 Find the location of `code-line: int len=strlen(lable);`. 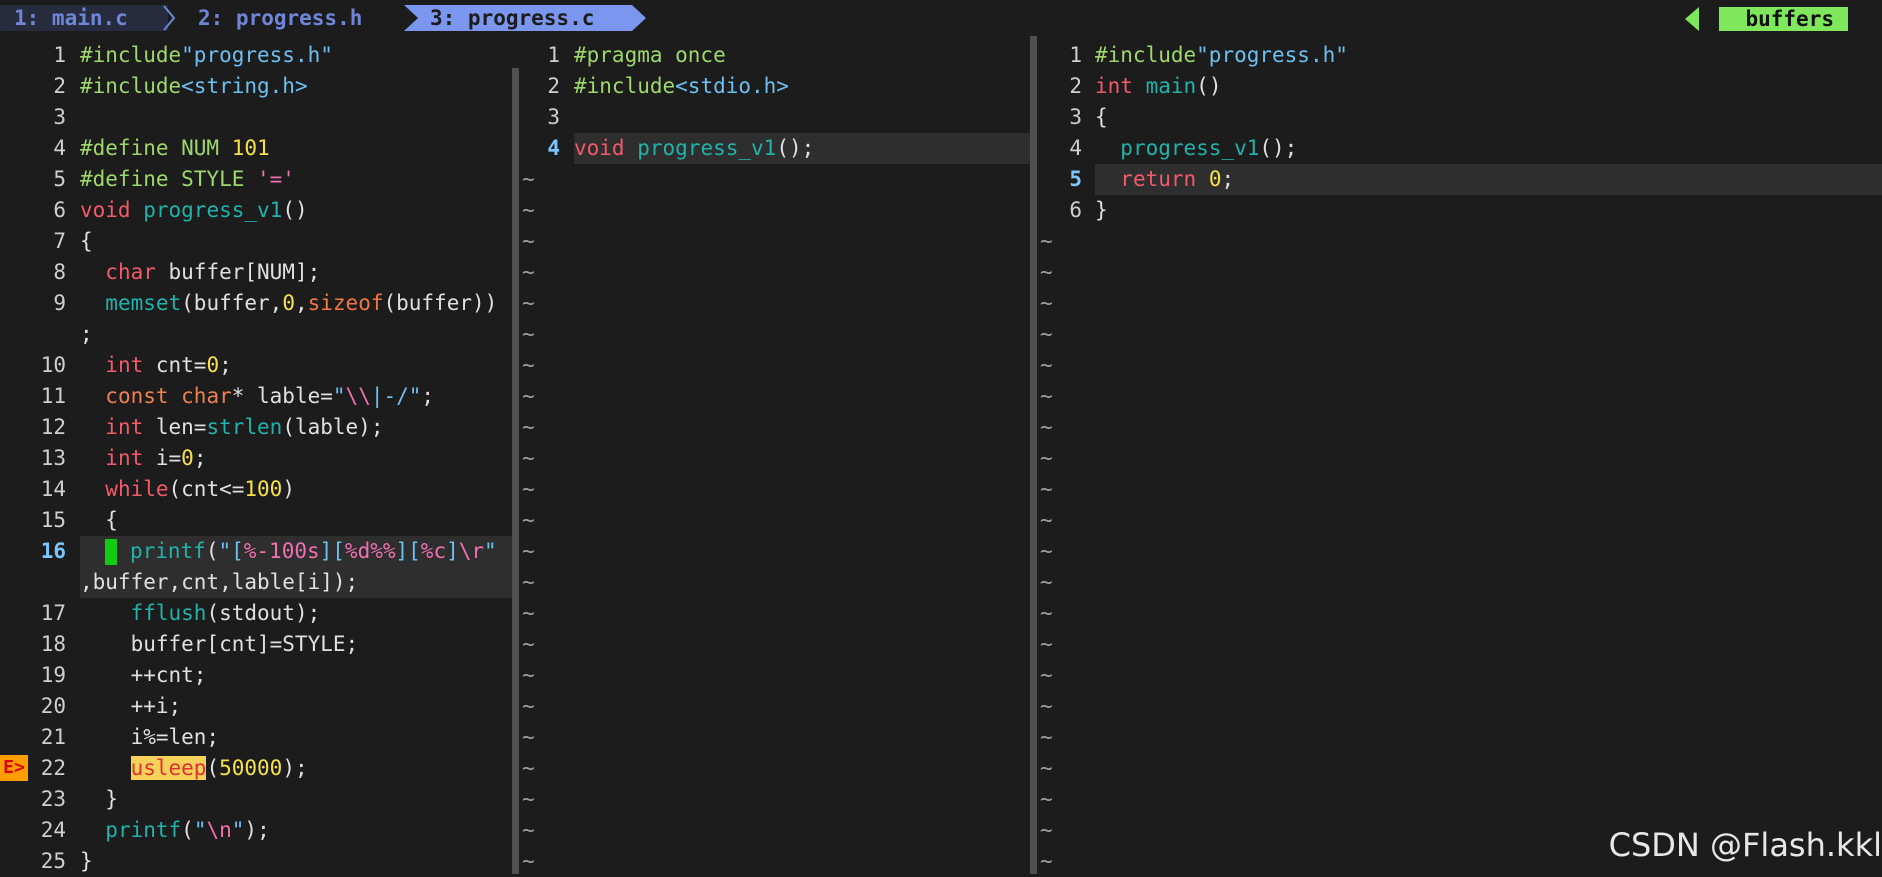

code-line: int len=strlen(lable); is located at coordinates (231, 427).